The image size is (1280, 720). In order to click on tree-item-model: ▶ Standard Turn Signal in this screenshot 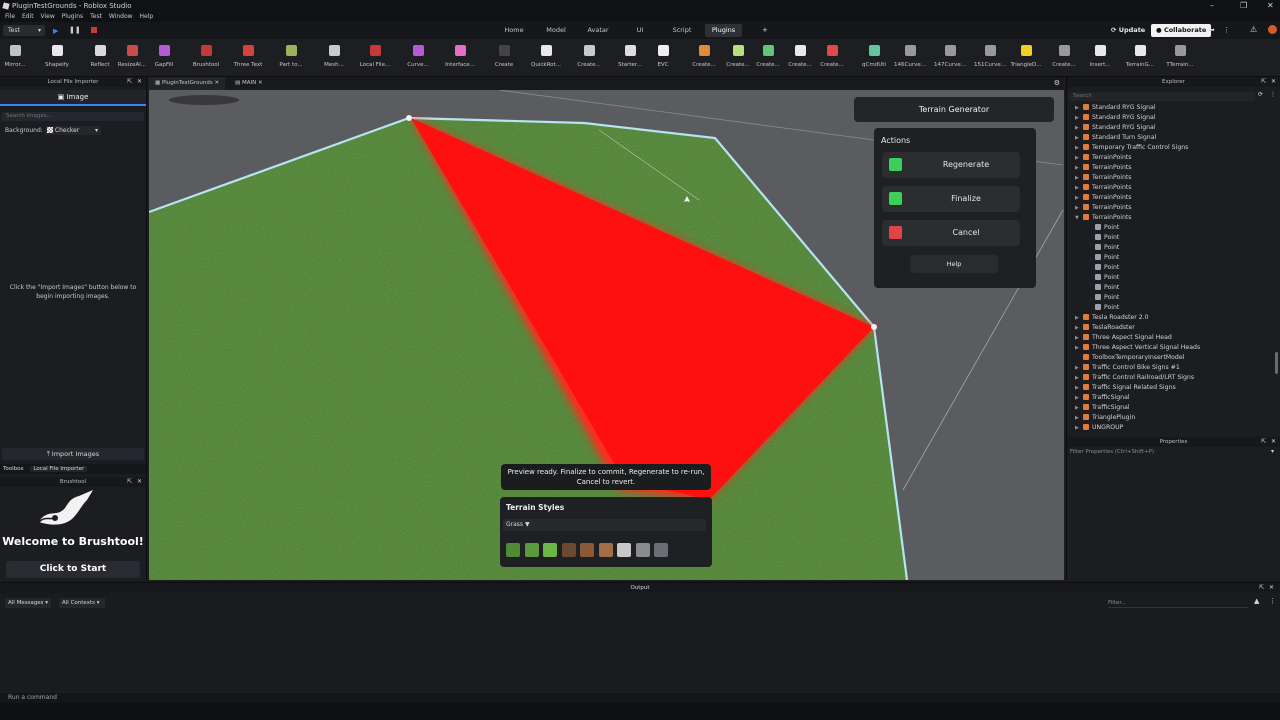, I will do `click(1111, 138)`.